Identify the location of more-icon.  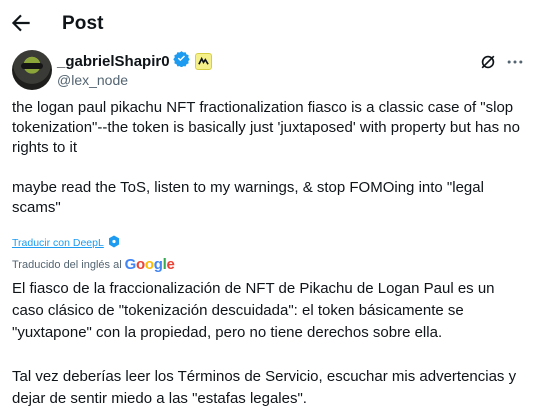
(515, 62).